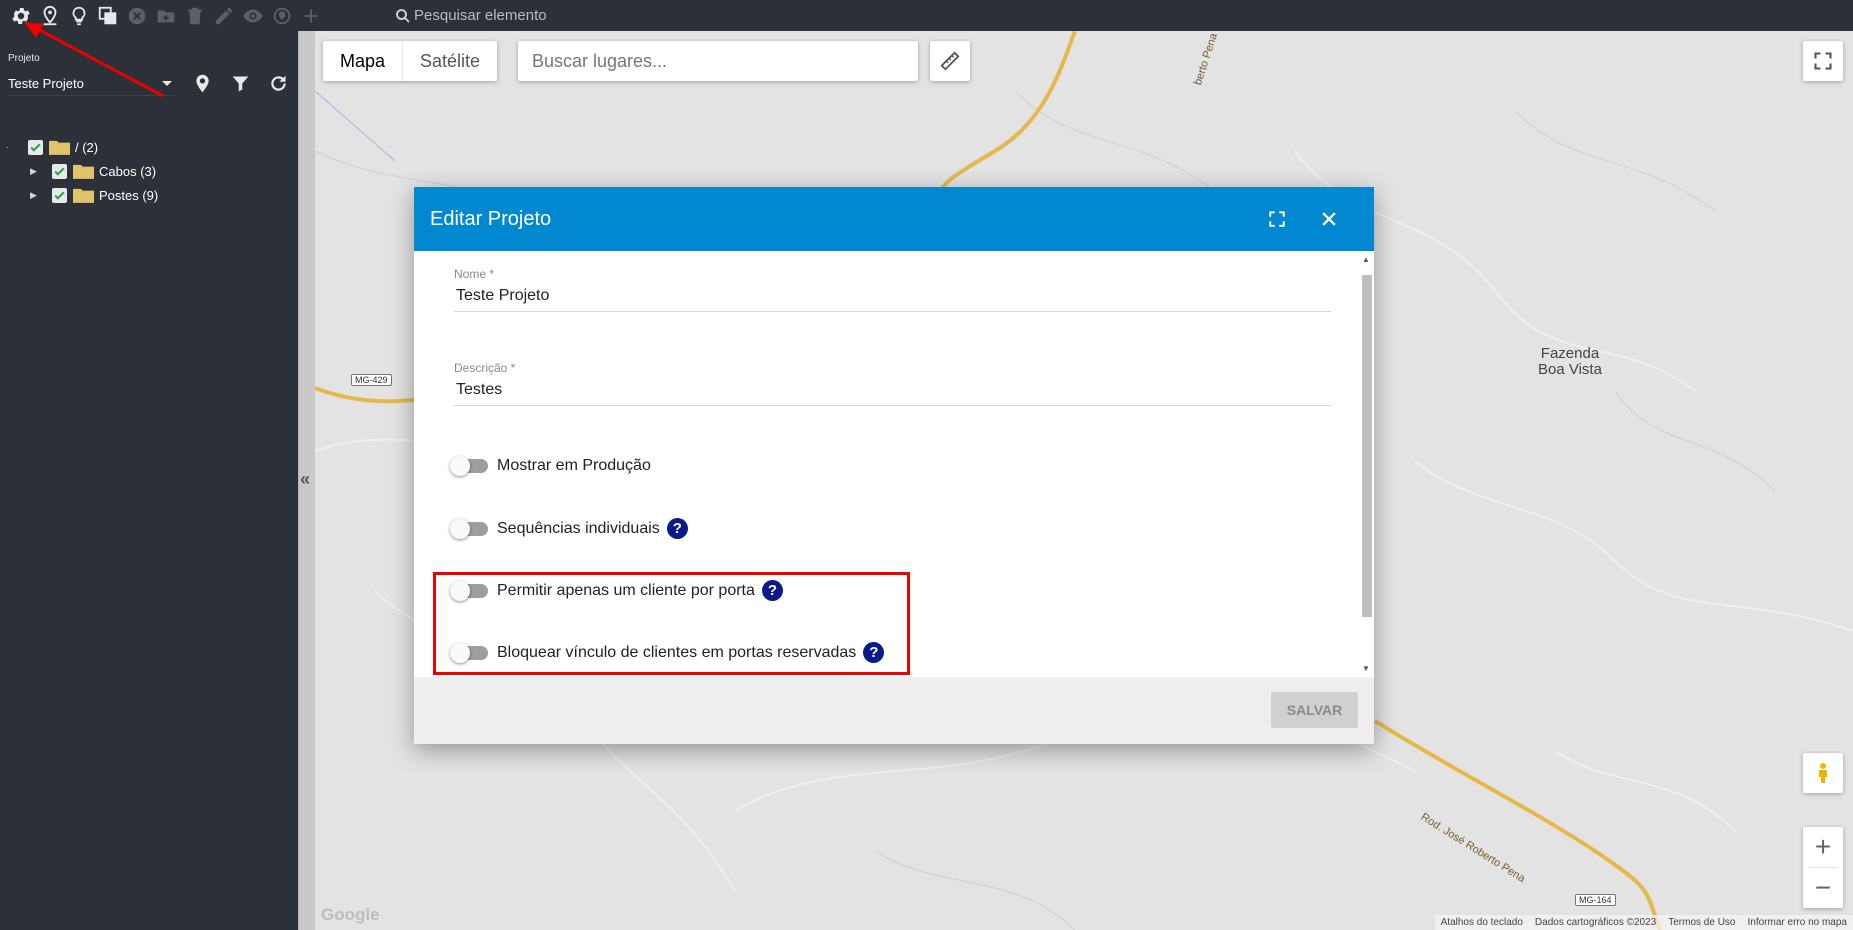 Image resolution: width=1853 pixels, height=930 pixels. I want to click on scrollbar-thumb, so click(1367, 446).